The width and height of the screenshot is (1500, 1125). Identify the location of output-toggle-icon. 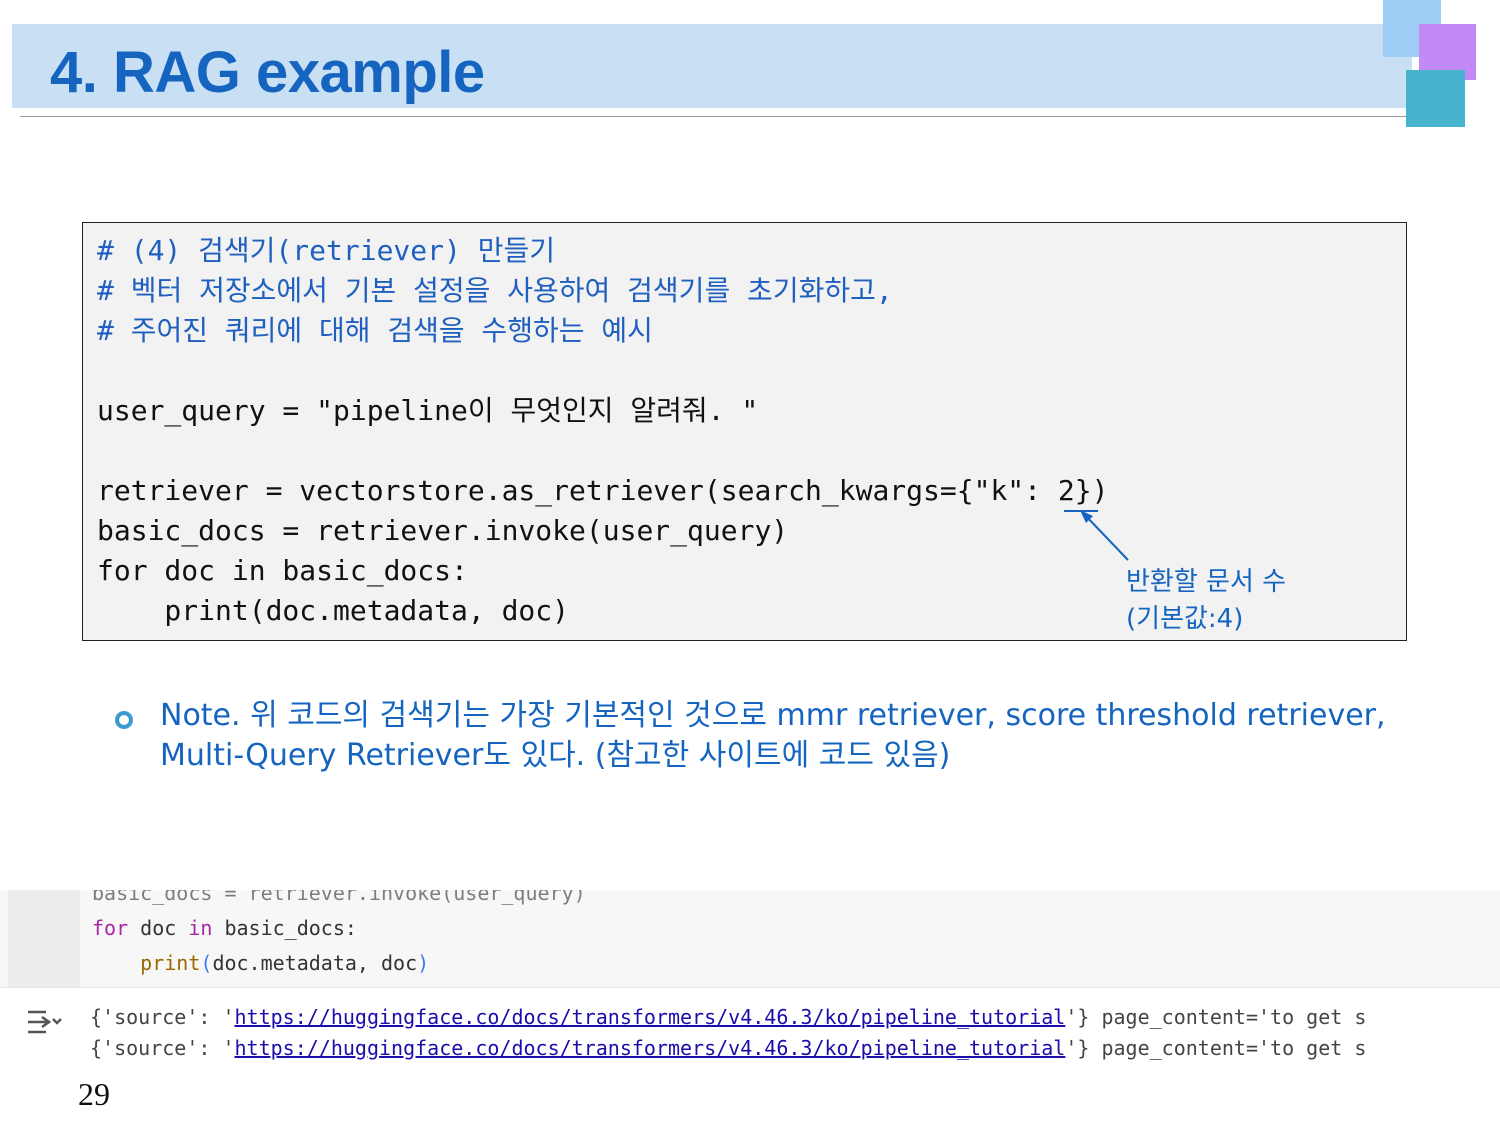
(44, 1022).